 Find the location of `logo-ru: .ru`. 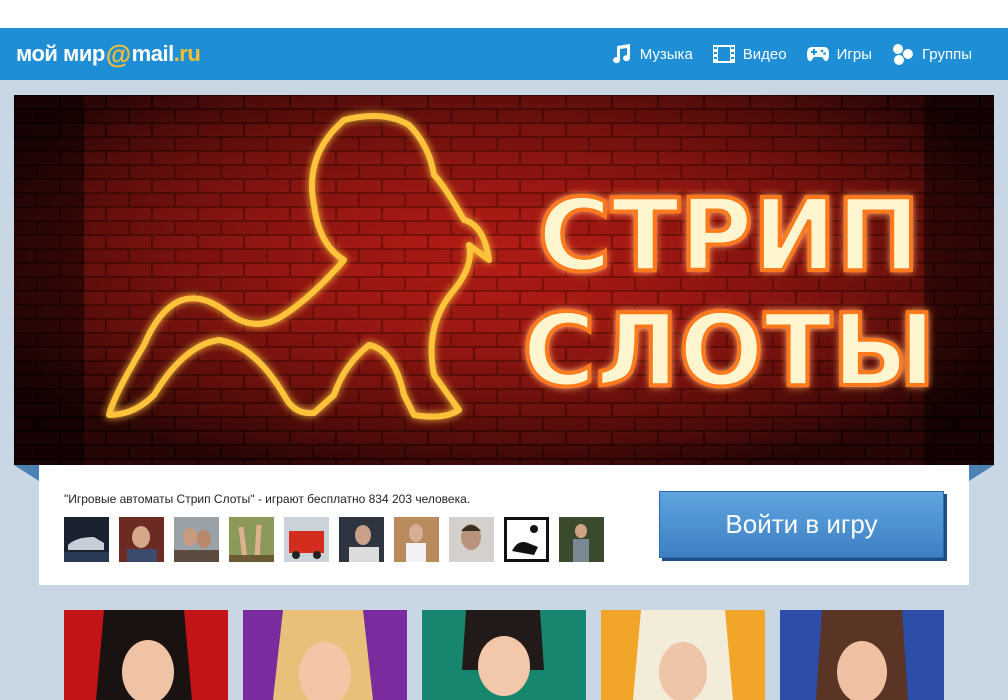

logo-ru: .ru is located at coordinates (187, 53).